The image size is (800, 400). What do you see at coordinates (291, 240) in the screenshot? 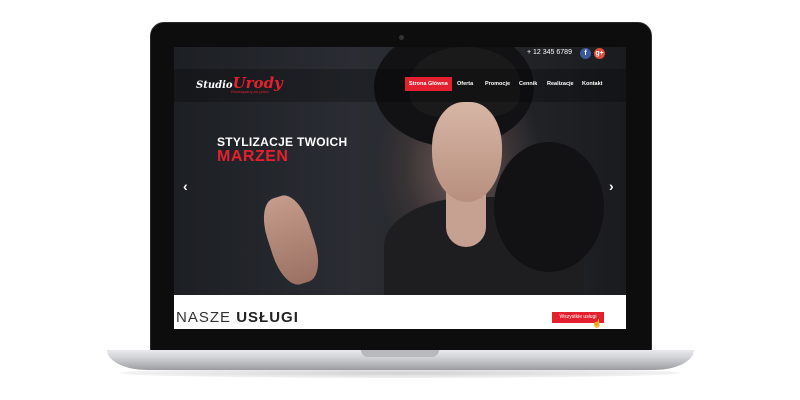
I see `hero-hand` at bounding box center [291, 240].